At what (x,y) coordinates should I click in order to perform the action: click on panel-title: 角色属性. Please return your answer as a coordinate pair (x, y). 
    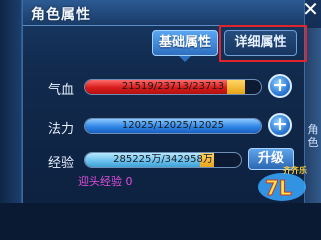
    Looking at the image, I should click on (61, 15).